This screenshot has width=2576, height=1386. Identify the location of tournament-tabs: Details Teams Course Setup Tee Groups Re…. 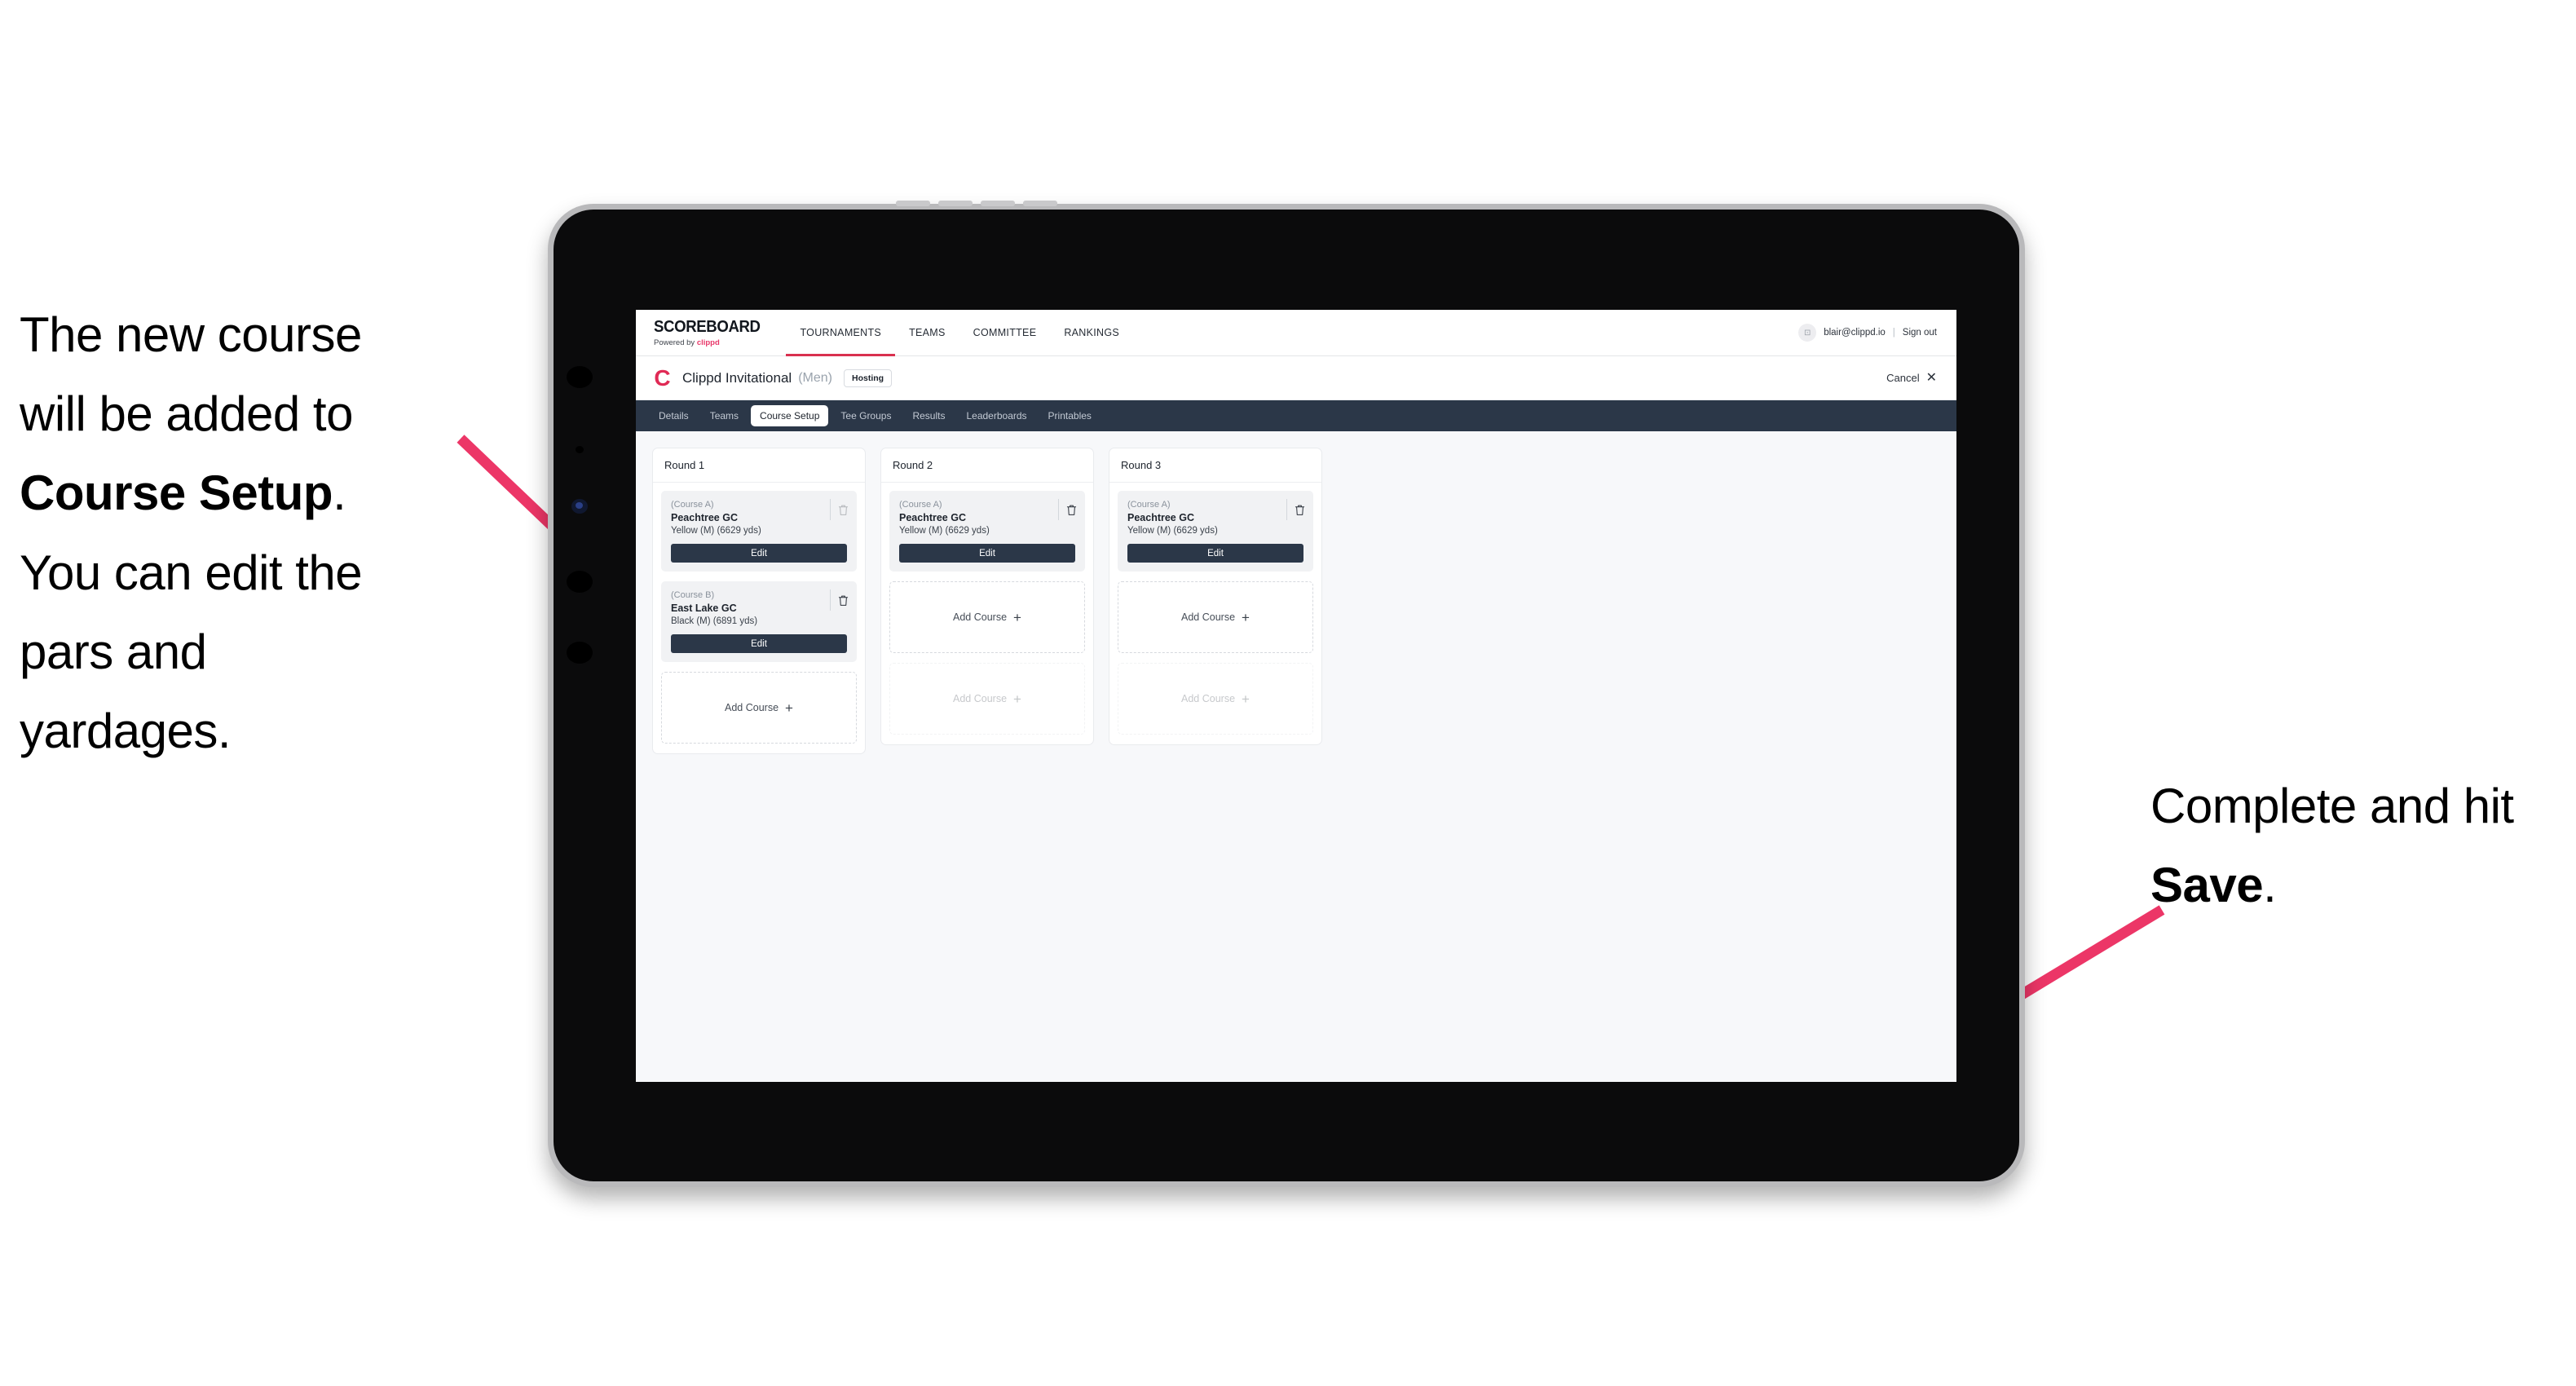
(1296, 416).